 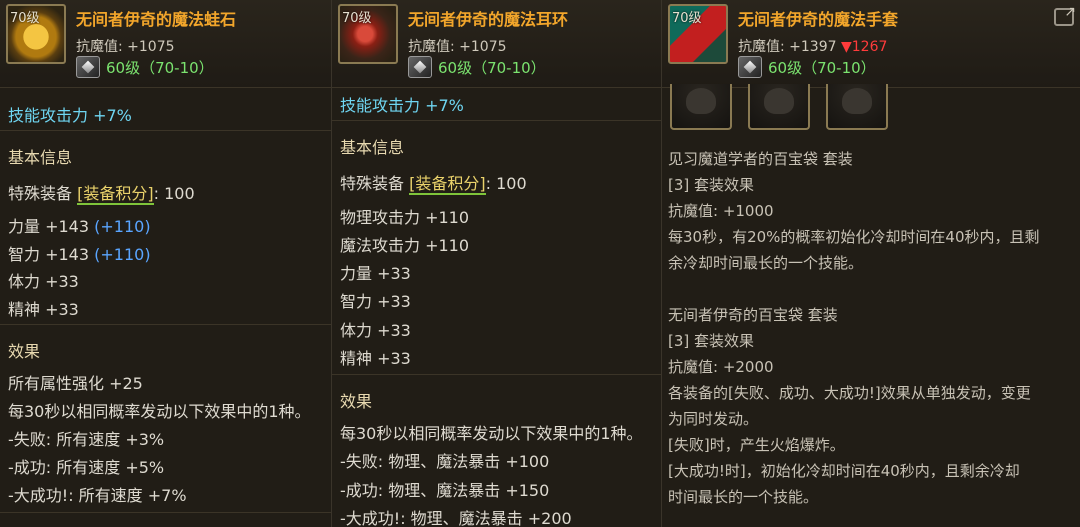 What do you see at coordinates (456, 518) in the screenshot?
I see `effect-line-4: -大成功!: 物理、魔法暴击 +200` at bounding box center [456, 518].